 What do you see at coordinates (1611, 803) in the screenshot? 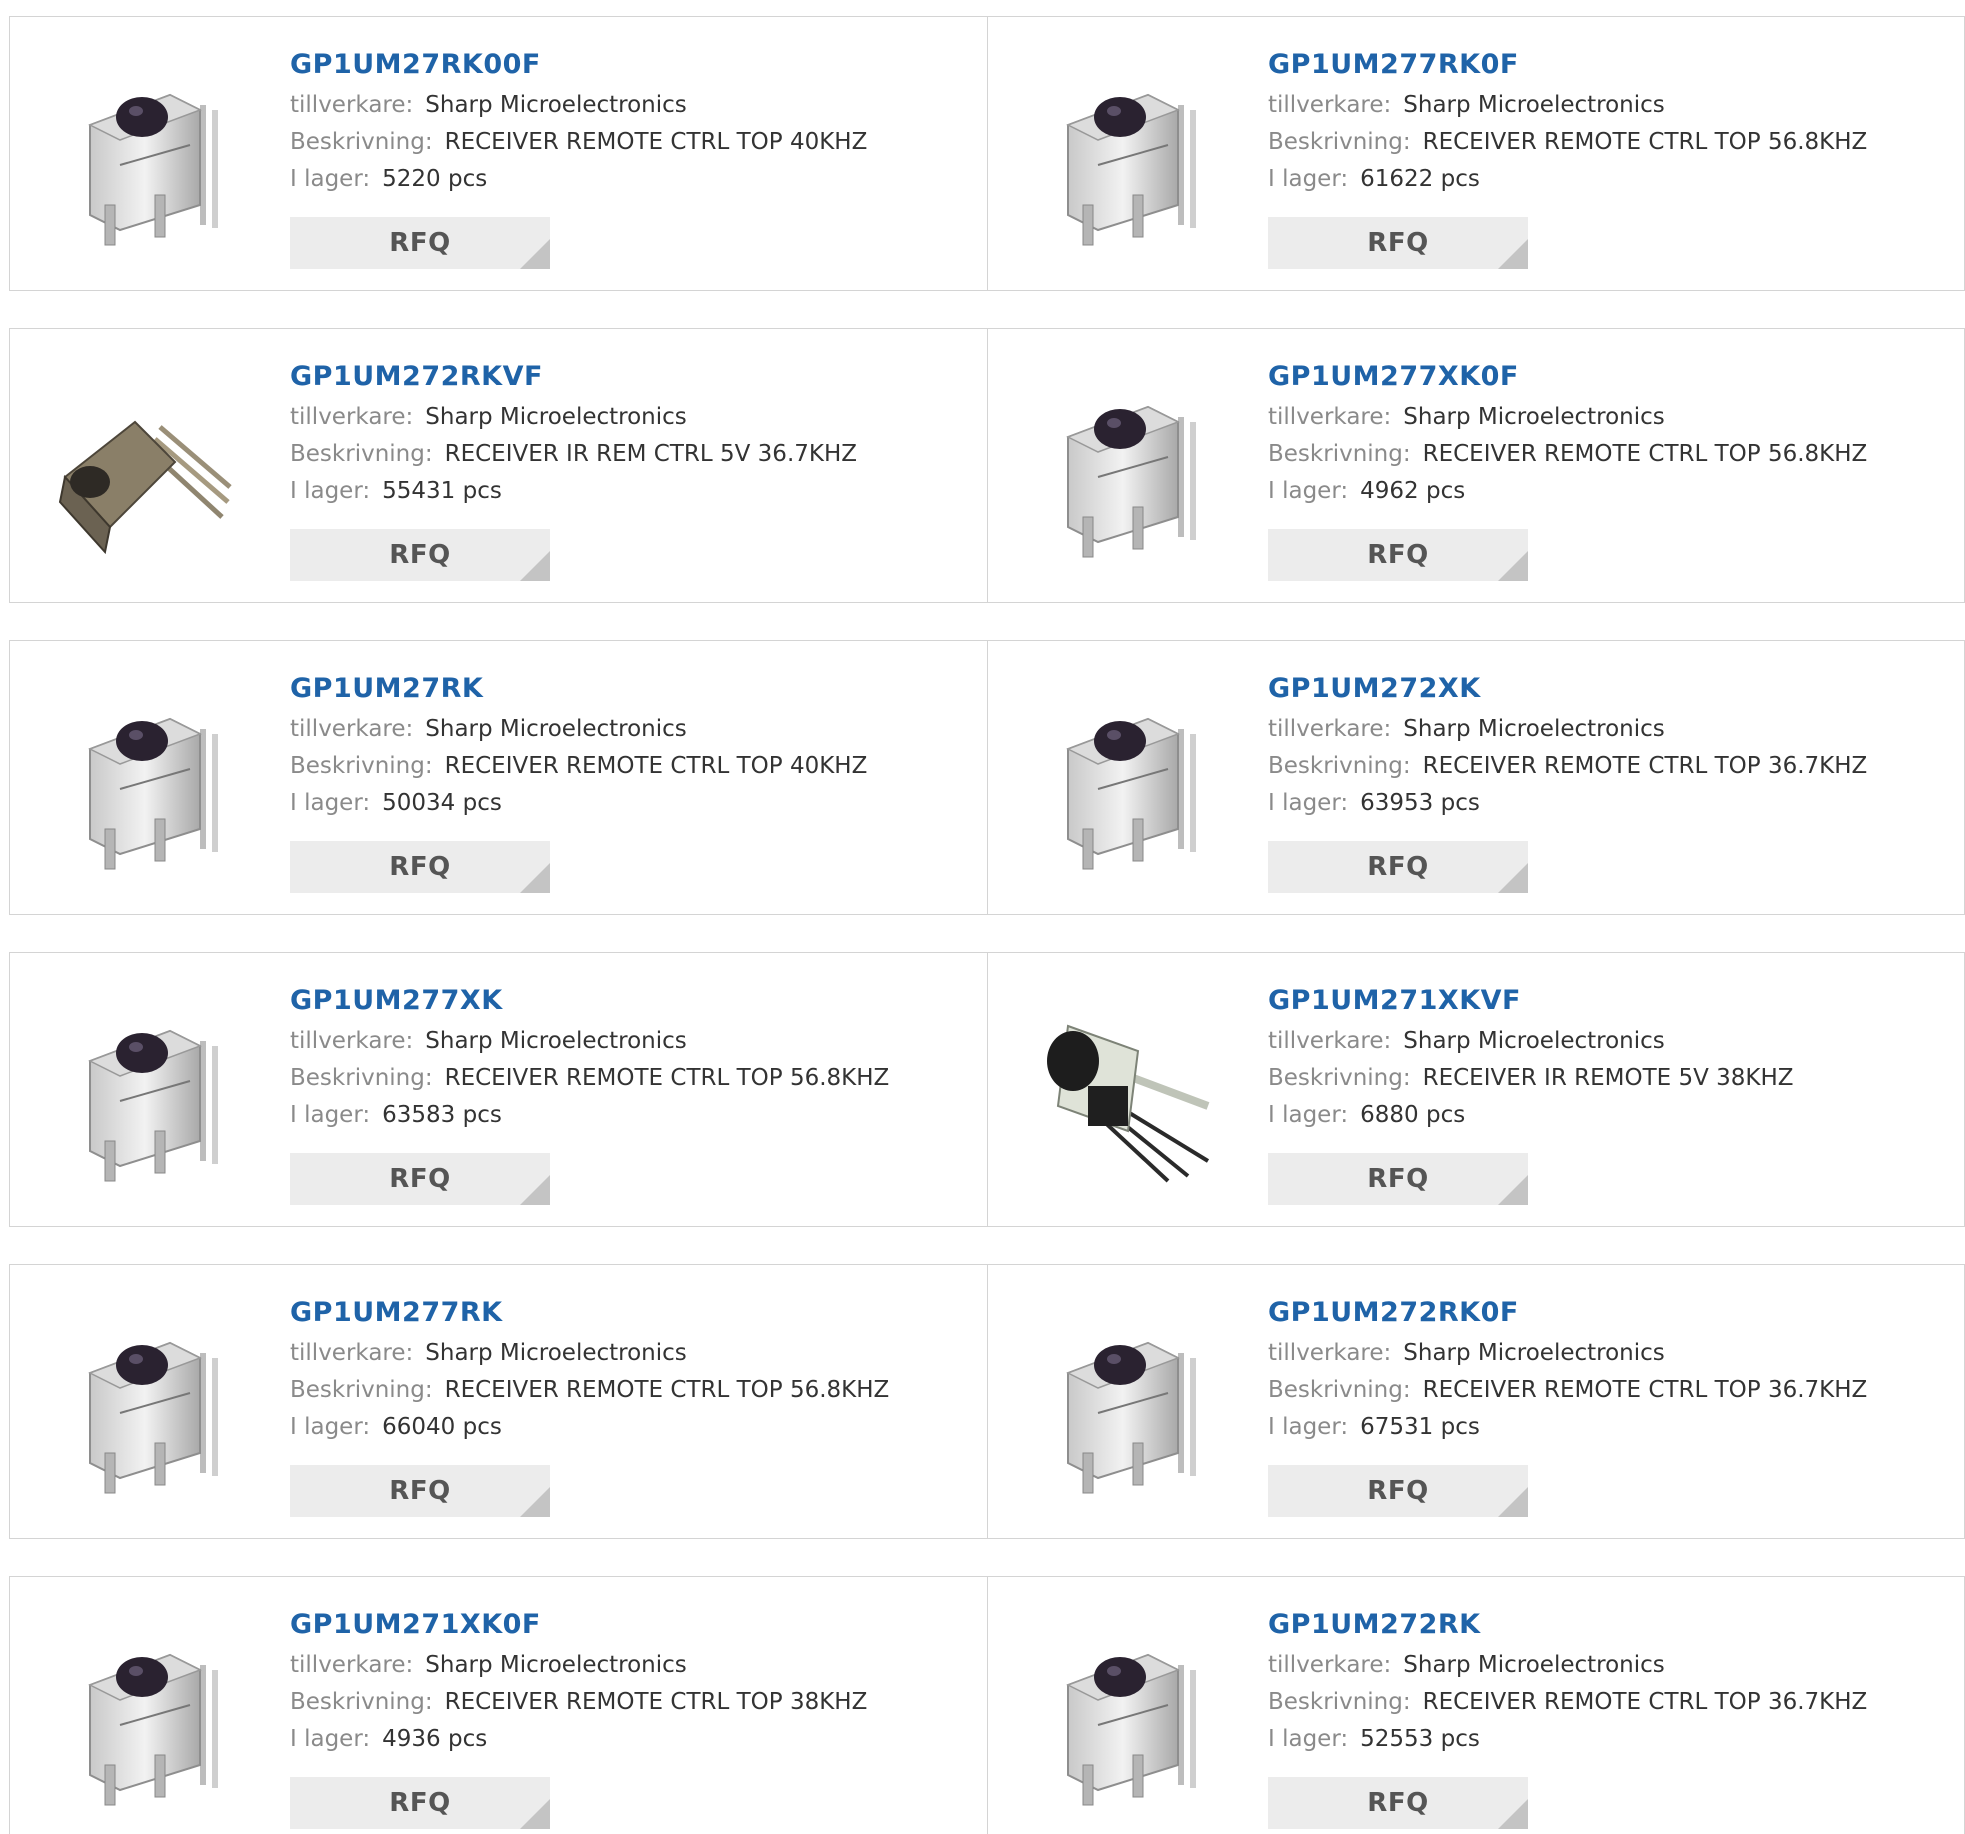
I see `stock-row: I lager: 63953 pcs` at bounding box center [1611, 803].